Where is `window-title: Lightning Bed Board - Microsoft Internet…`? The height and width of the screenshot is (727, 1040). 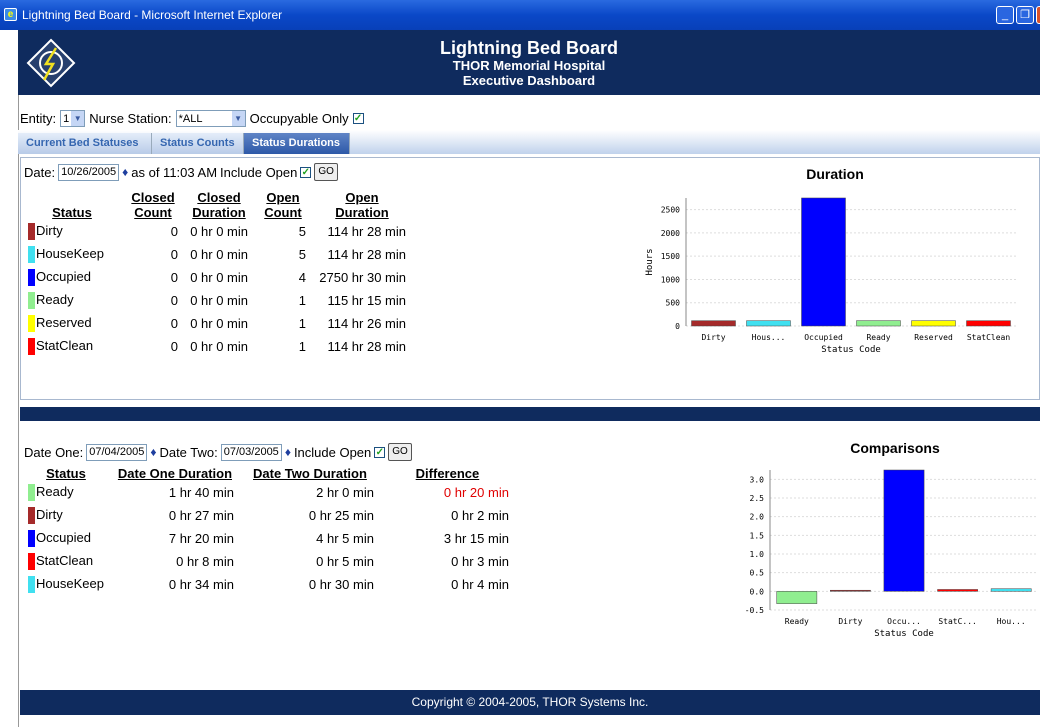 window-title: Lightning Bed Board - Microsoft Internet… is located at coordinates (152, 15).